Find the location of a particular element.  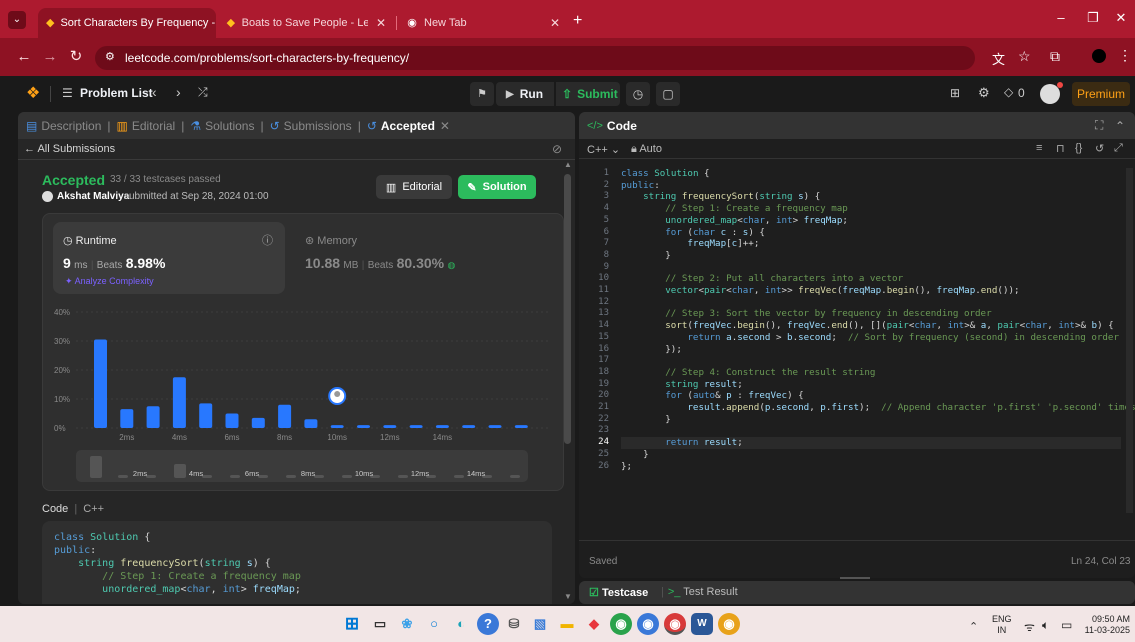

back-to-submissions: ← All Submissions is located at coordinates (69, 149).